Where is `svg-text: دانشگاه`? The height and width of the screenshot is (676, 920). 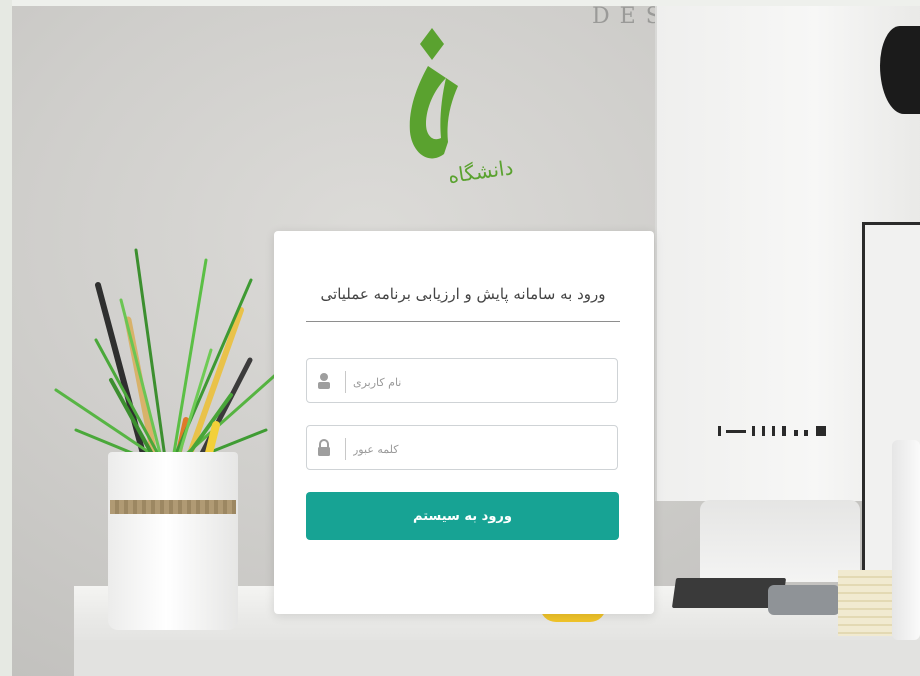 svg-text: دانشگاه is located at coordinates (480, 169).